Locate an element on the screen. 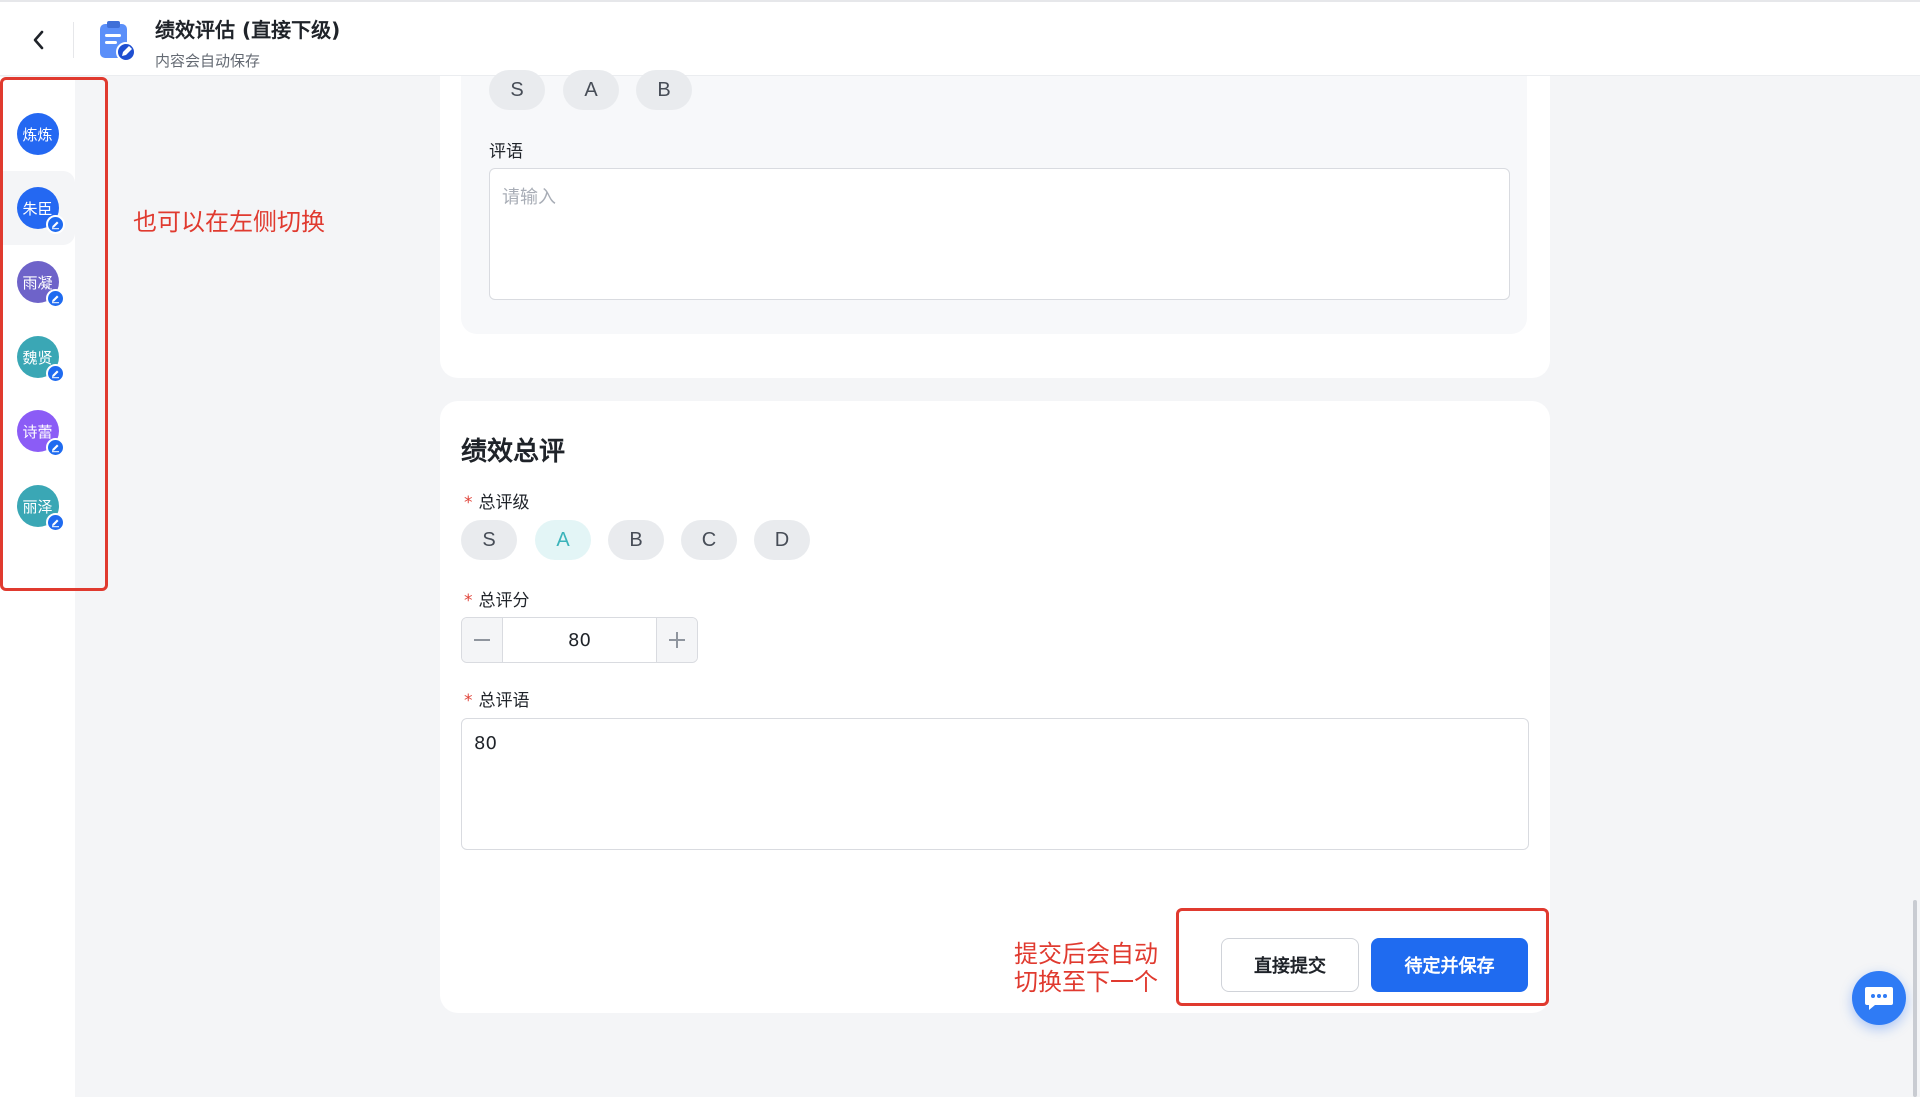  overall-grade-label-text: 总评级 is located at coordinates (504, 503).